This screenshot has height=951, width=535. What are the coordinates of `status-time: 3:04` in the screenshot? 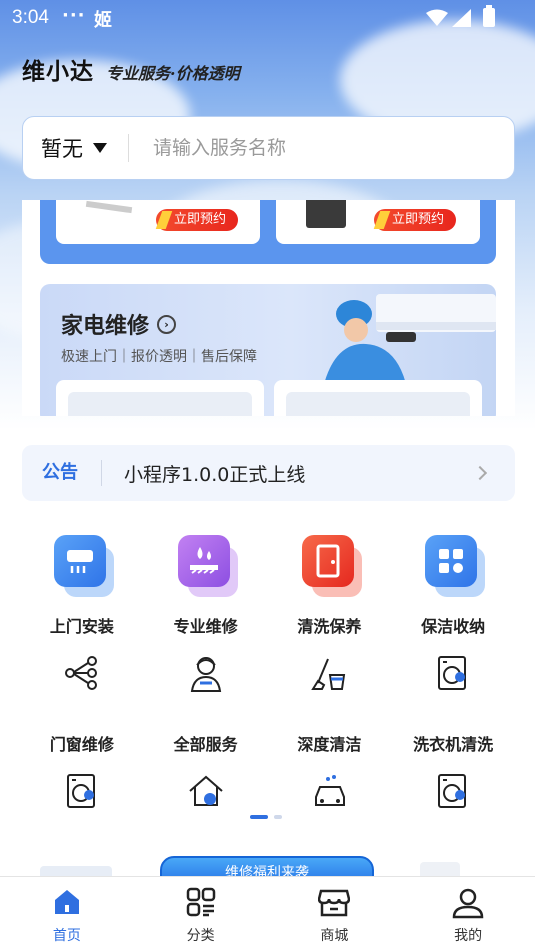 It's located at (30, 17).